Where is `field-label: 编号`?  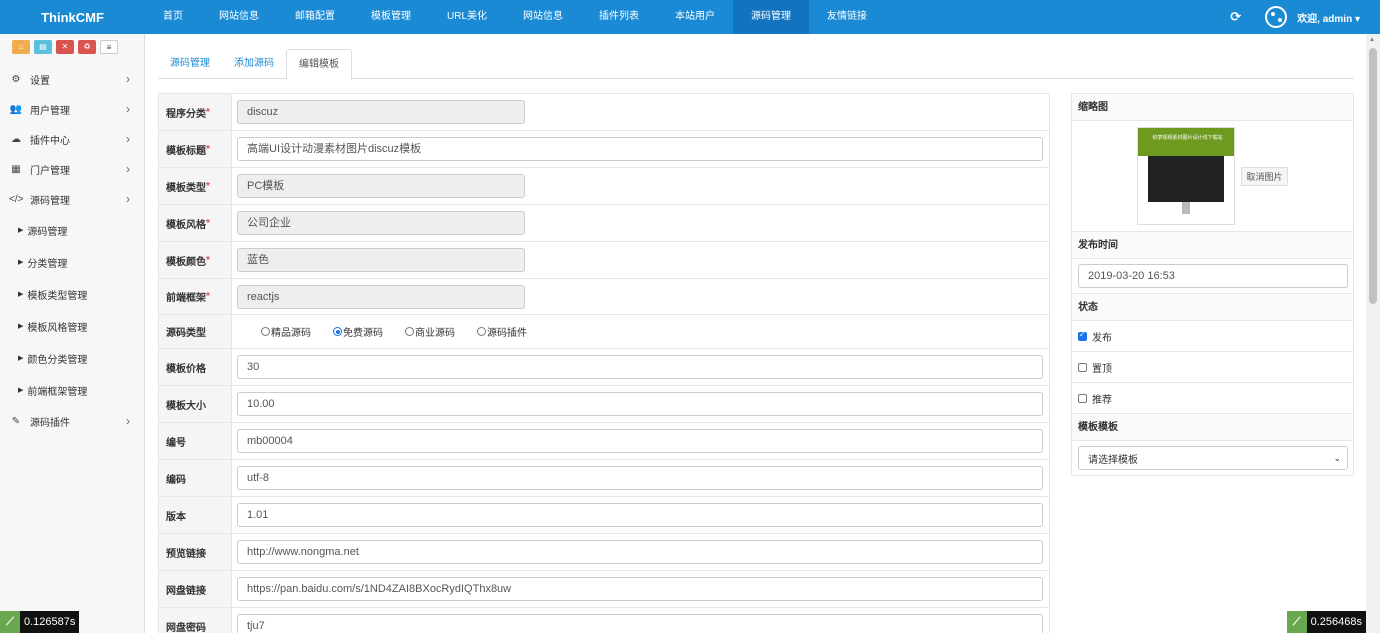
field-label: 编号 is located at coordinates (195, 441).